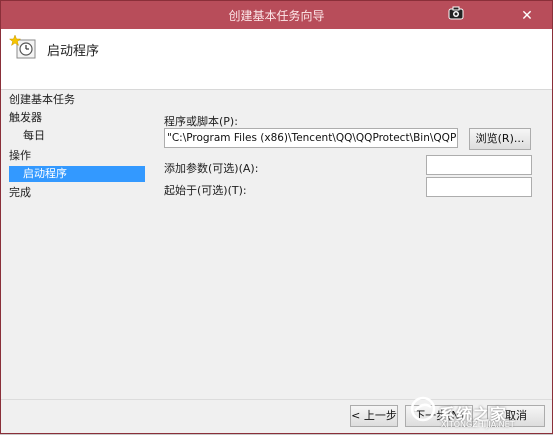  Describe the element at coordinates (34, 136) in the screenshot. I see `nav-item-daily: 每日` at that location.